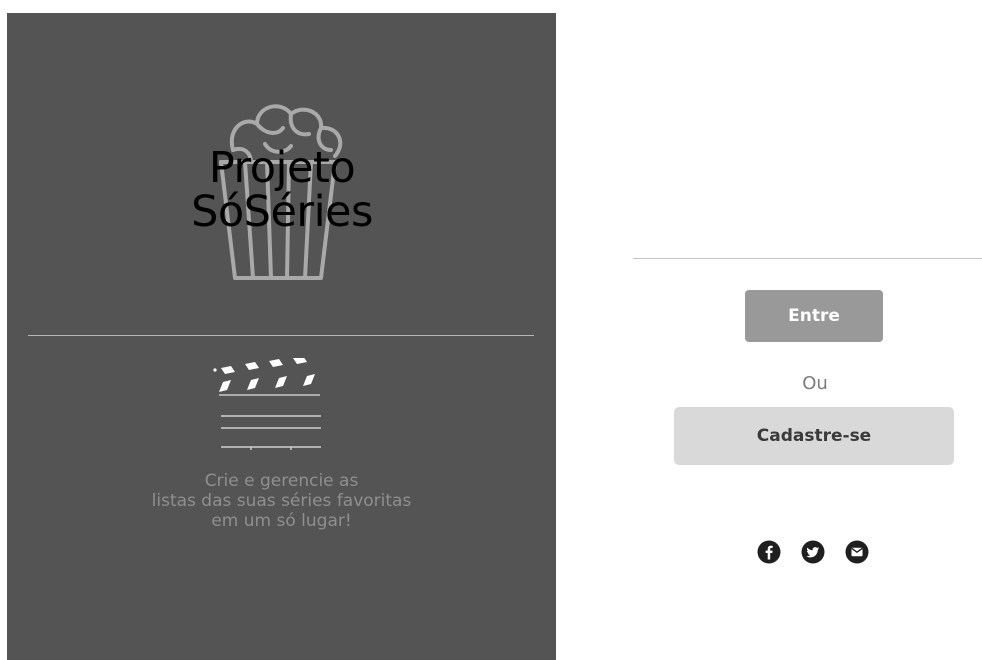 The image size is (982, 660). Describe the element at coordinates (815, 383) in the screenshot. I see `or-separator: Ou` at that location.